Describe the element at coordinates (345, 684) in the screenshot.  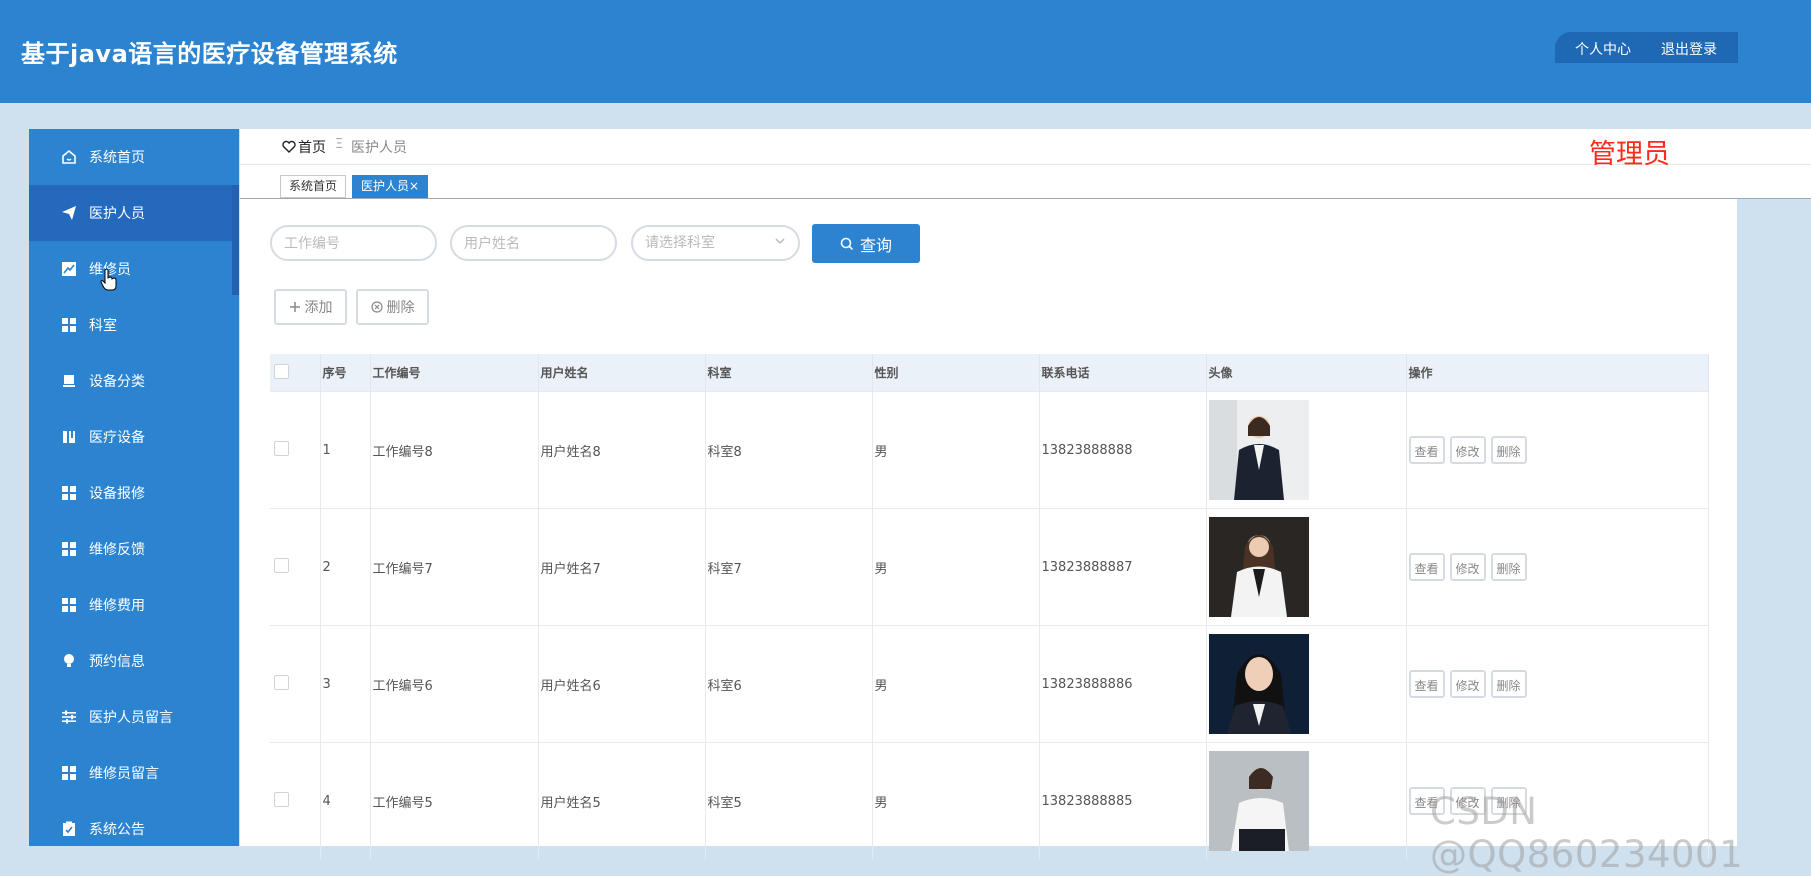
I see `cell-no: 3` at that location.